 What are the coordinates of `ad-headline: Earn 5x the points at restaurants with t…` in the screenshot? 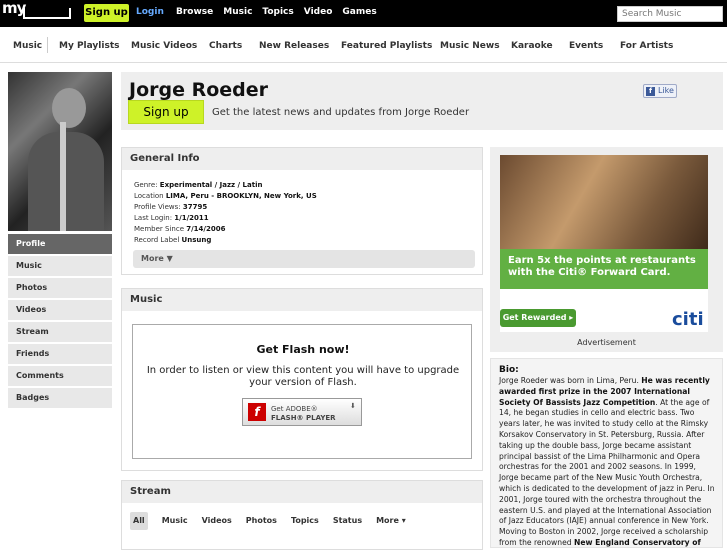 It's located at (604, 269).